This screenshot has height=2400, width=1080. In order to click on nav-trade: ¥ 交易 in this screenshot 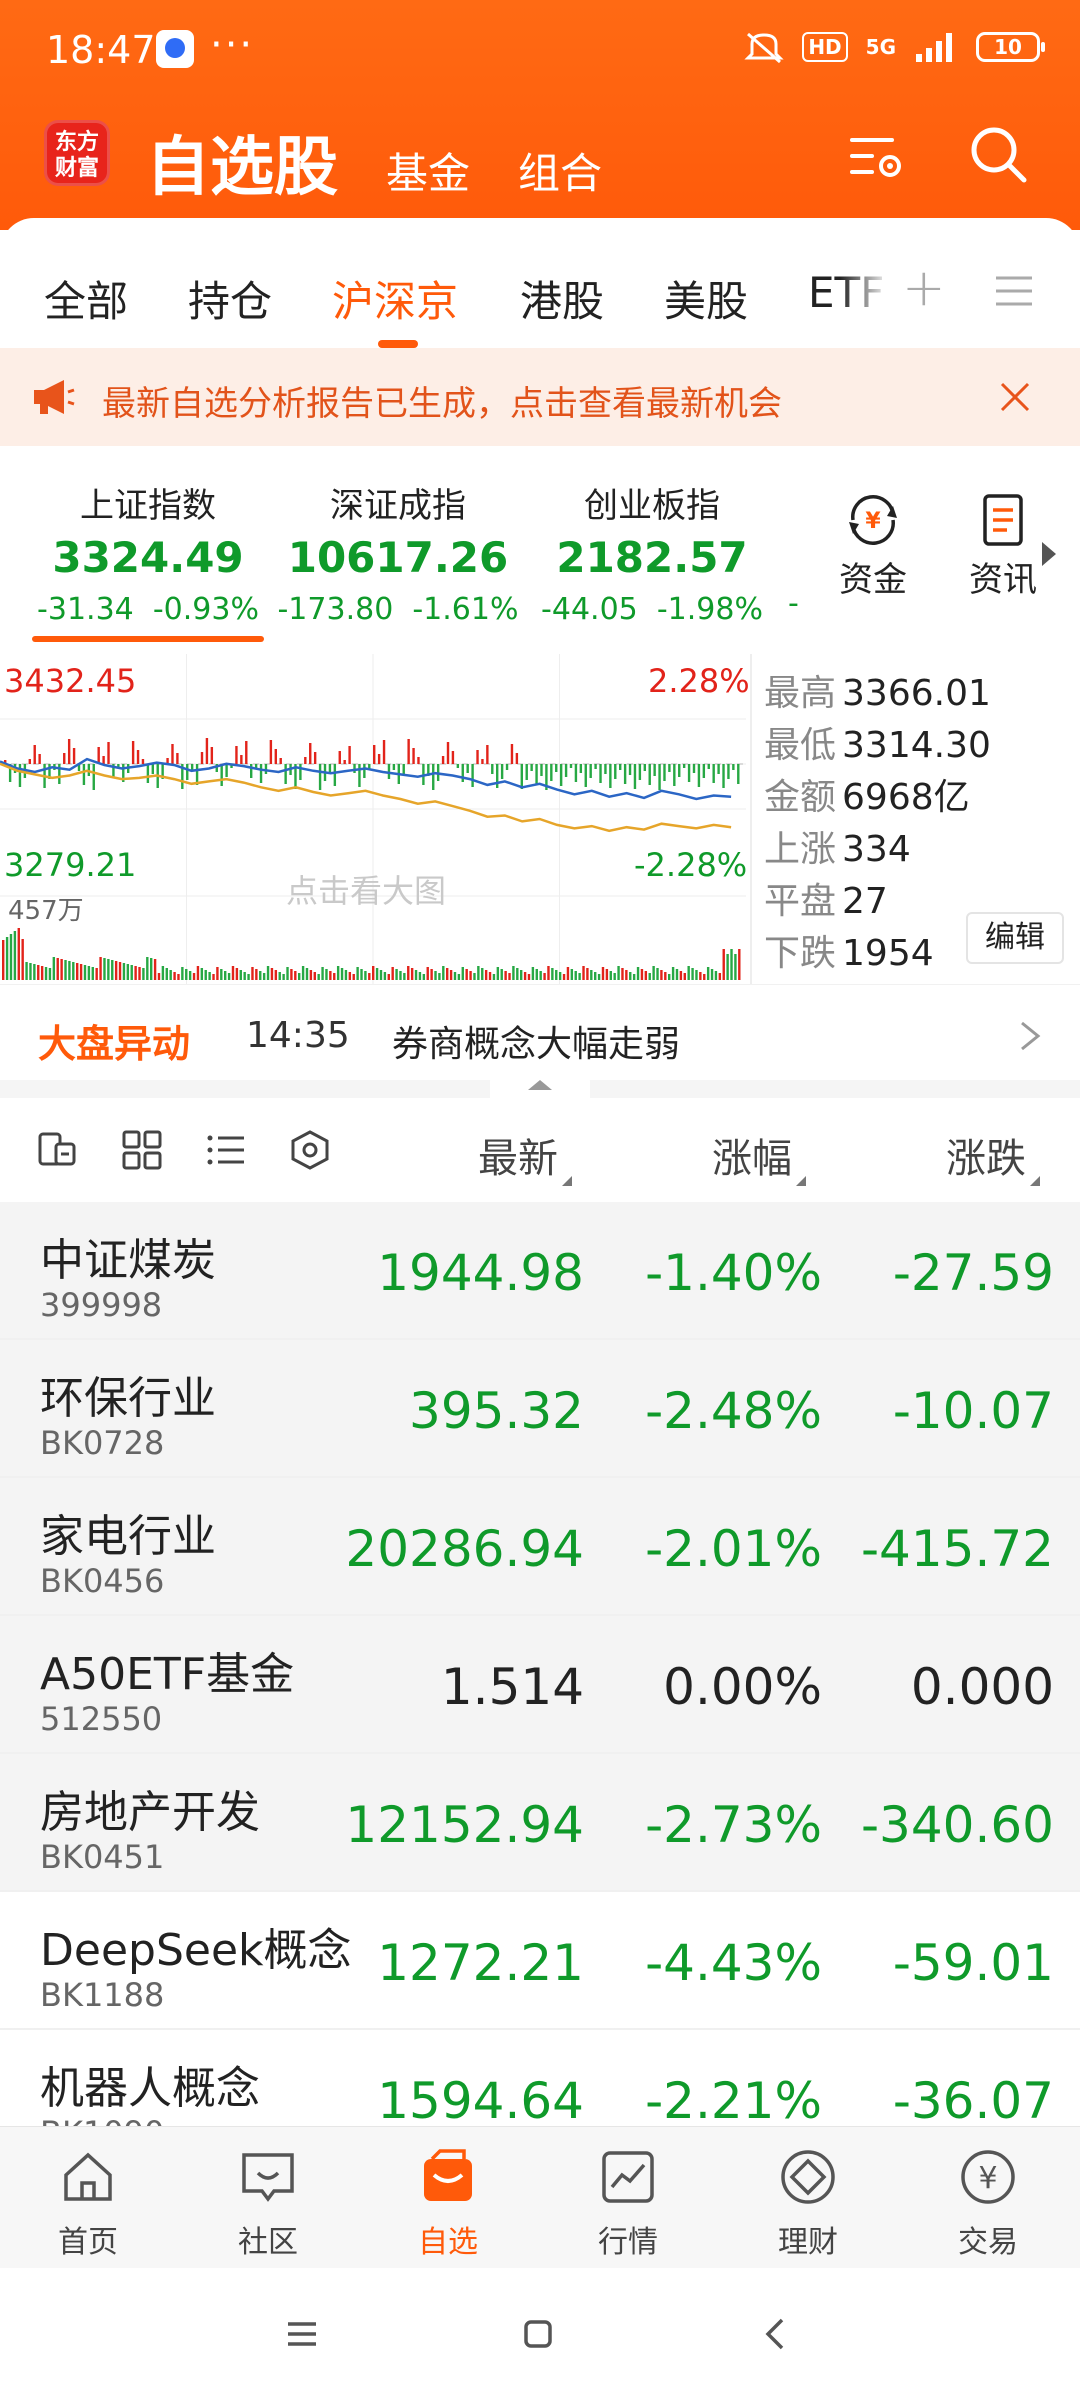, I will do `click(988, 2204)`.